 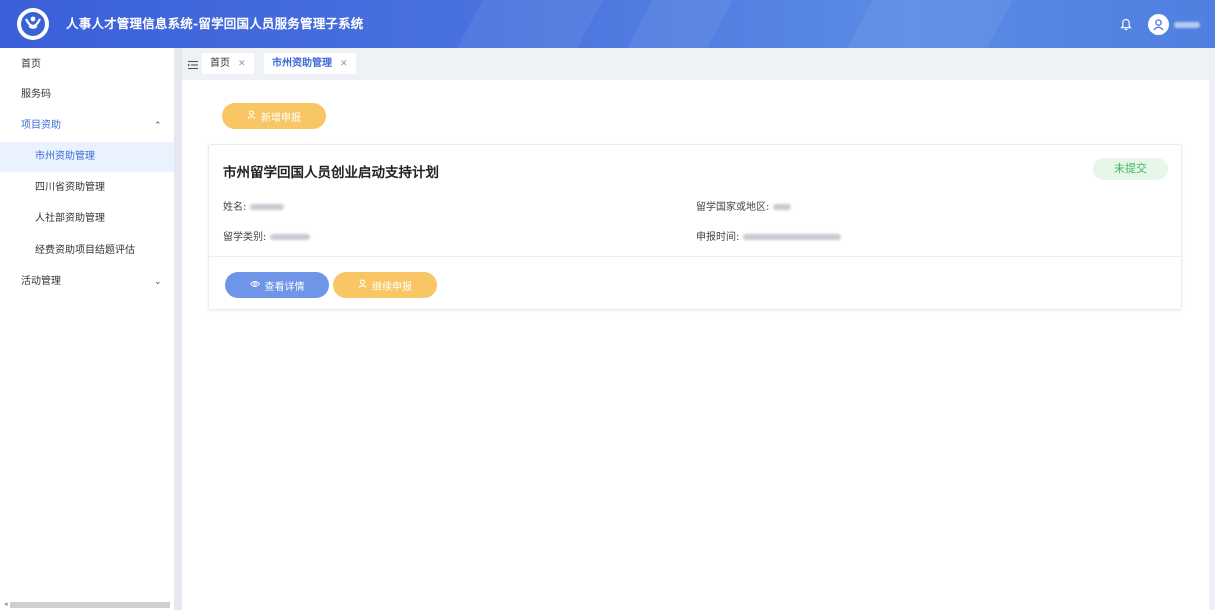 I want to click on continue-application-button: 继续申报, so click(x=385, y=285).